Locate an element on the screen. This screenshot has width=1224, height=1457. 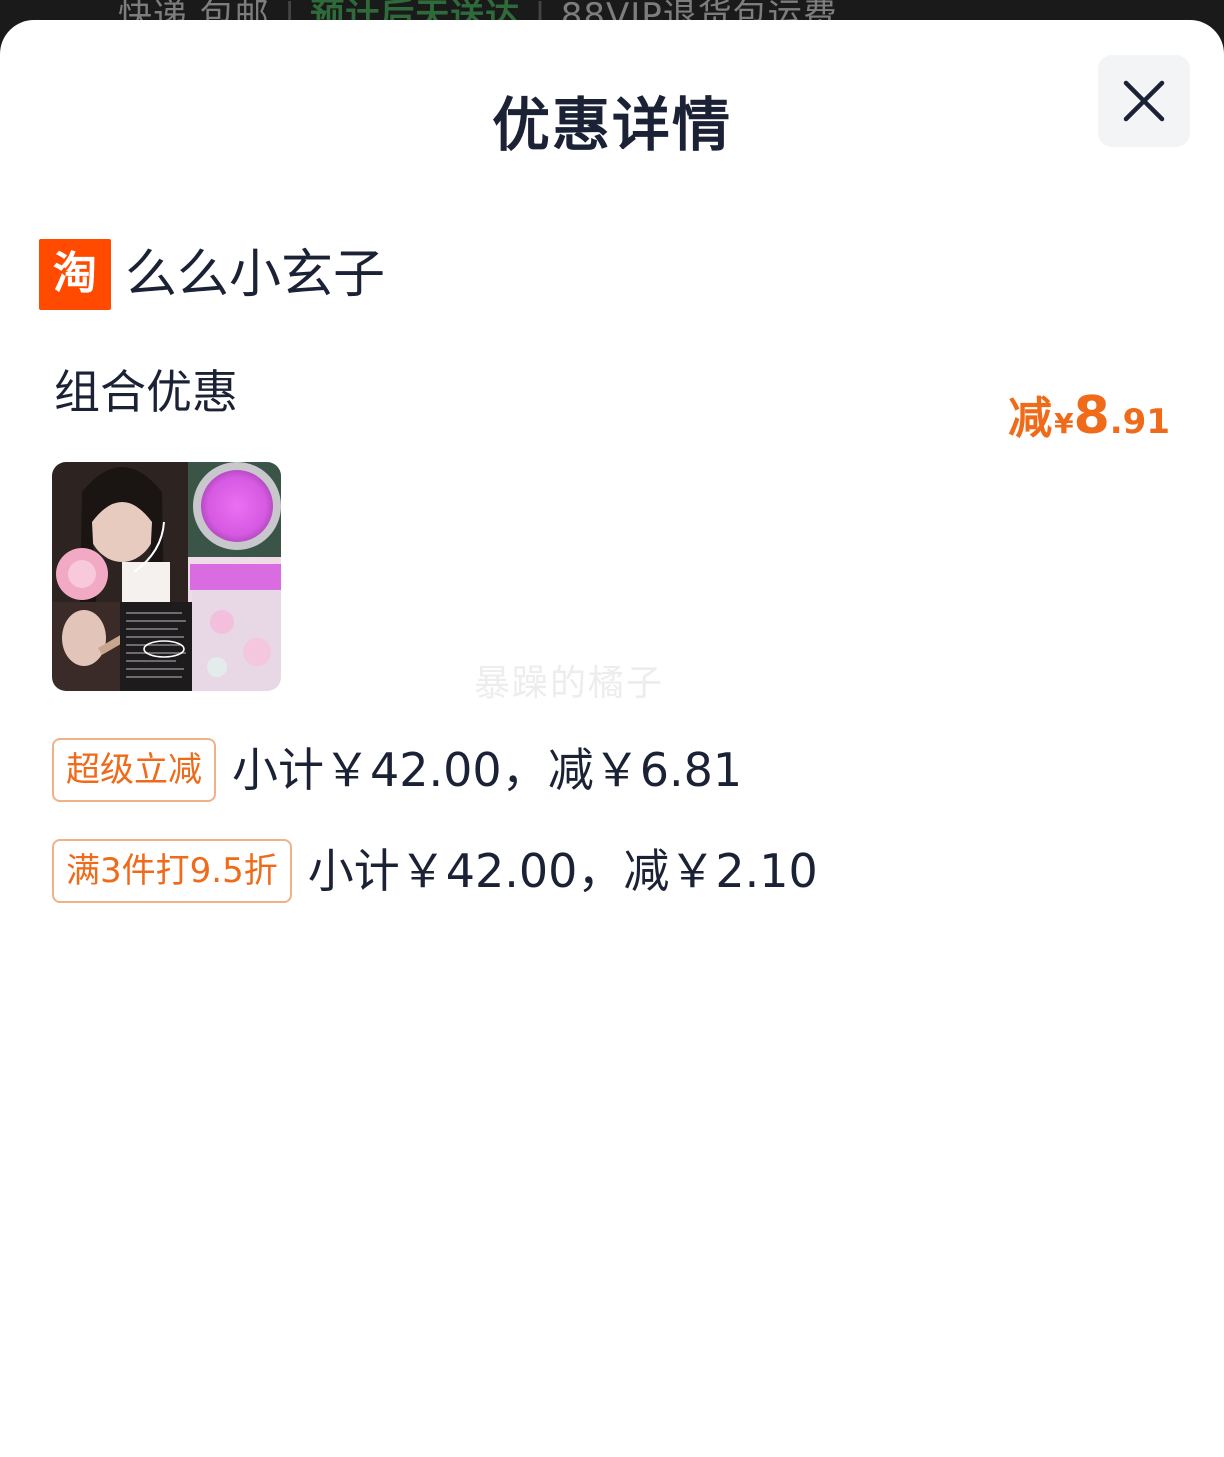
total-currency: ¥ is located at coordinates (1064, 423).